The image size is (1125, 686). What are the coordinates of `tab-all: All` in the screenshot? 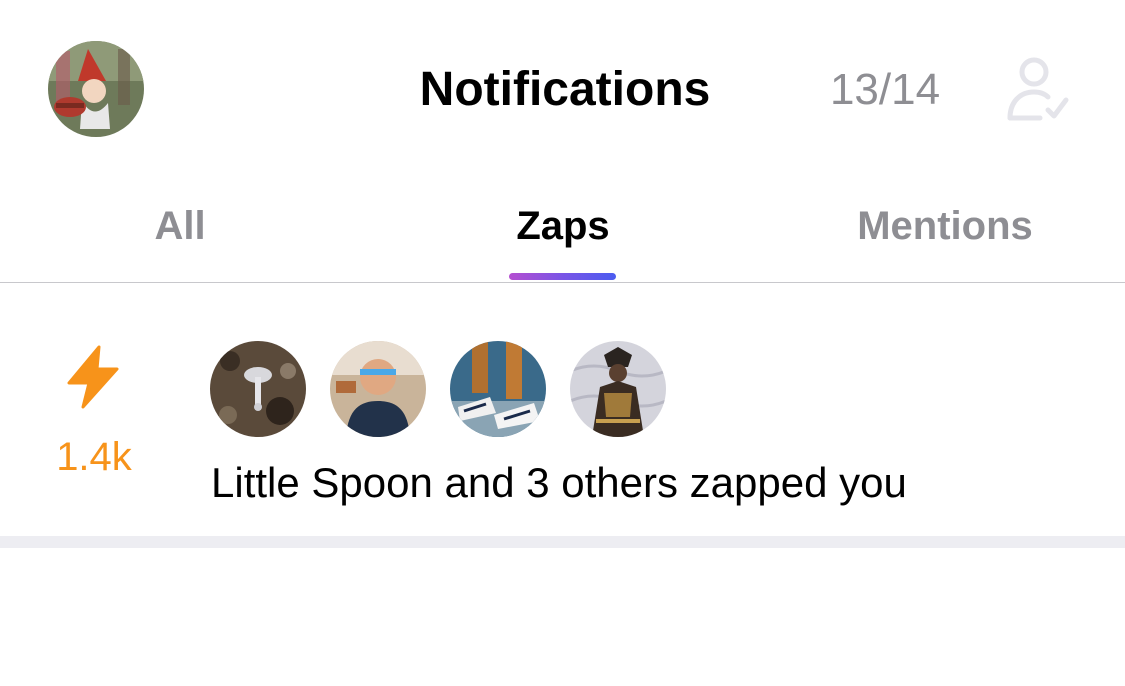 It's located at (180, 226).